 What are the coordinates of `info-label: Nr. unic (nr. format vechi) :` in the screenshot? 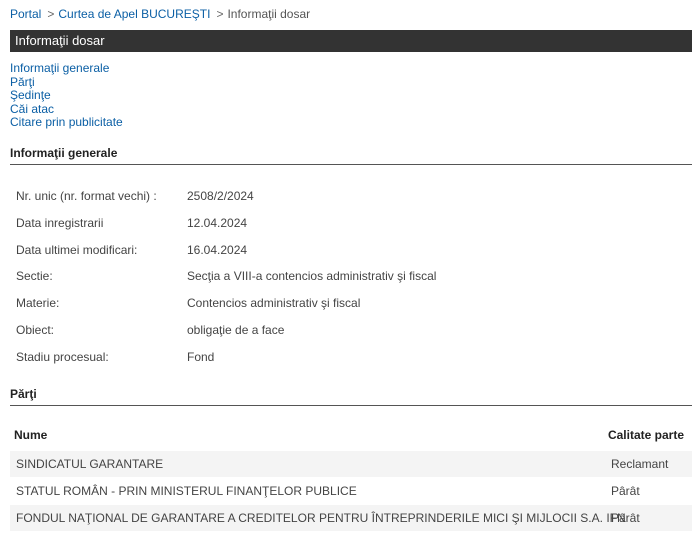 It's located at (86, 196).